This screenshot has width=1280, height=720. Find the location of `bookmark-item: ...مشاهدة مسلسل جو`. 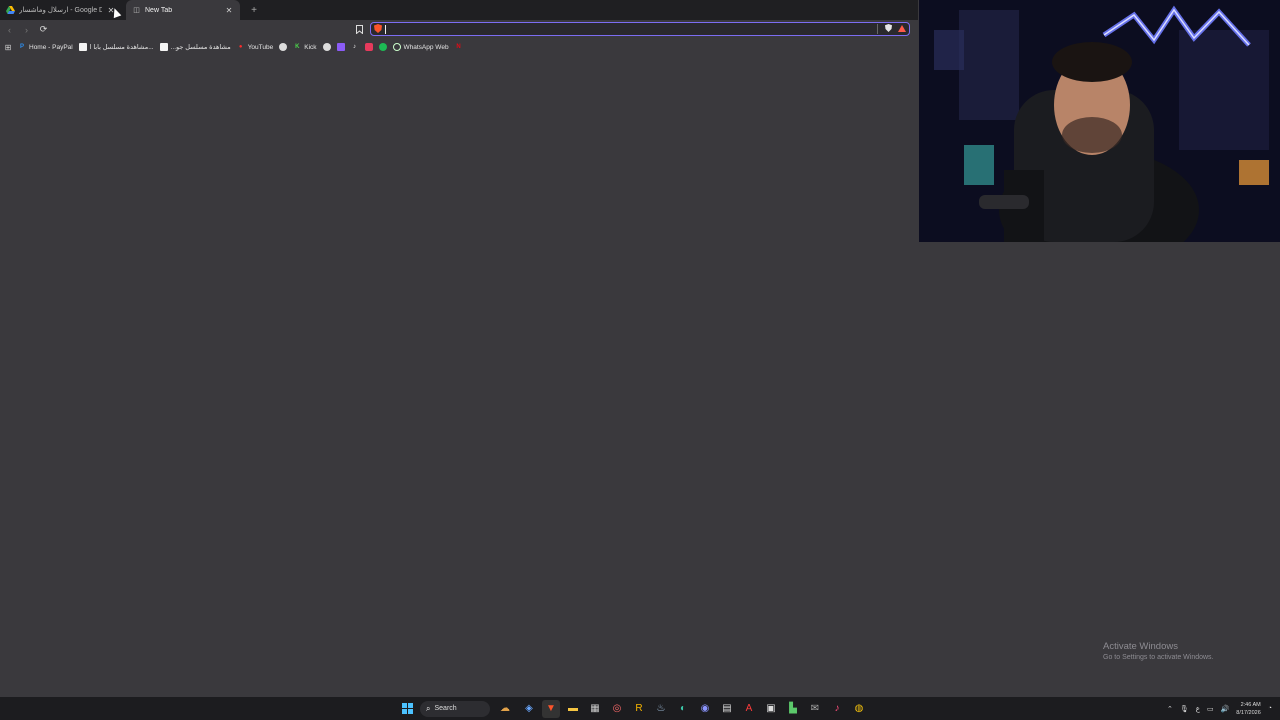

bookmark-item: ...مشاهدة مسلسل جو is located at coordinates (195, 47).